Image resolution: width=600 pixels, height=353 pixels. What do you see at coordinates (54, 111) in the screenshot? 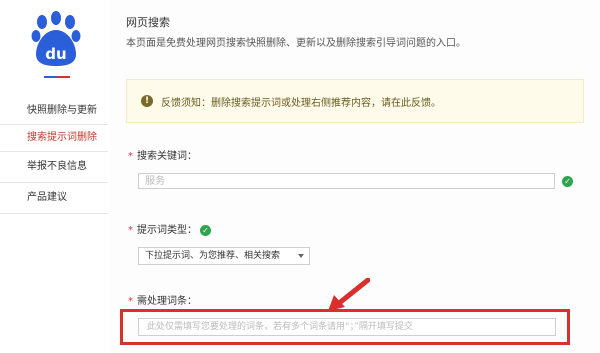
I see `sidebar-item-snapshot: 快照删除与更新` at bounding box center [54, 111].